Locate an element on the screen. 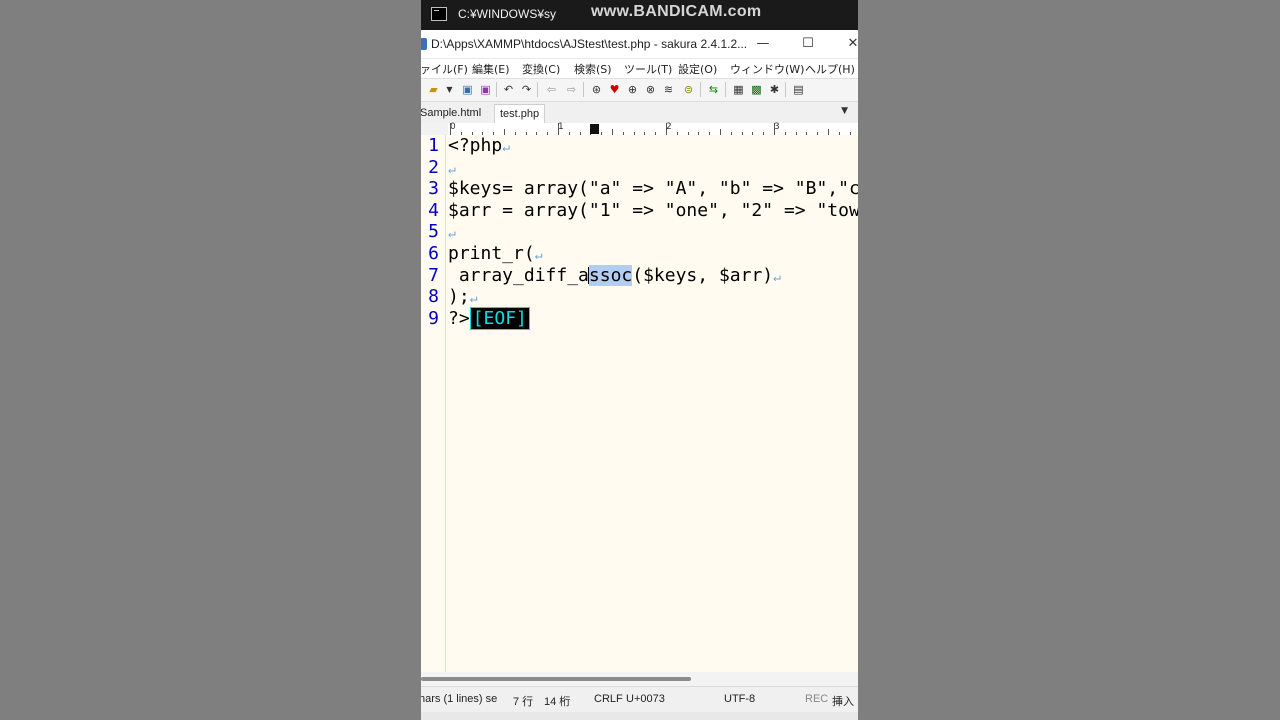 The width and height of the screenshot is (1280, 720). menu-convert: 変換(C) is located at coordinates (541, 69).